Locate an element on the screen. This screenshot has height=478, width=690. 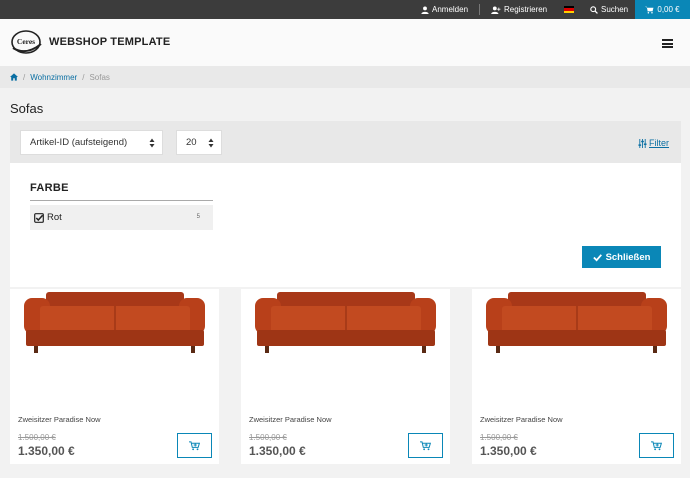
language-switch is located at coordinates (569, 9).